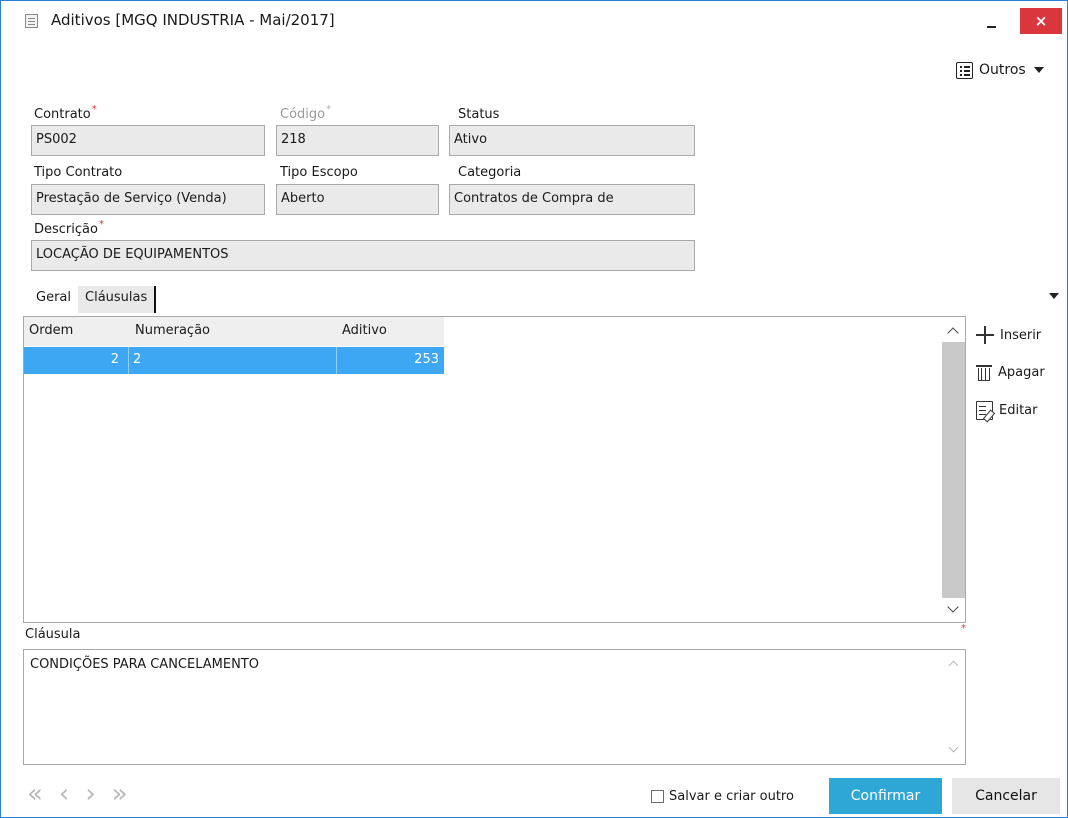 The height and width of the screenshot is (818, 1068). Describe the element at coordinates (51, 330) in the screenshot. I see `column-header-ordem: Ordem` at that location.